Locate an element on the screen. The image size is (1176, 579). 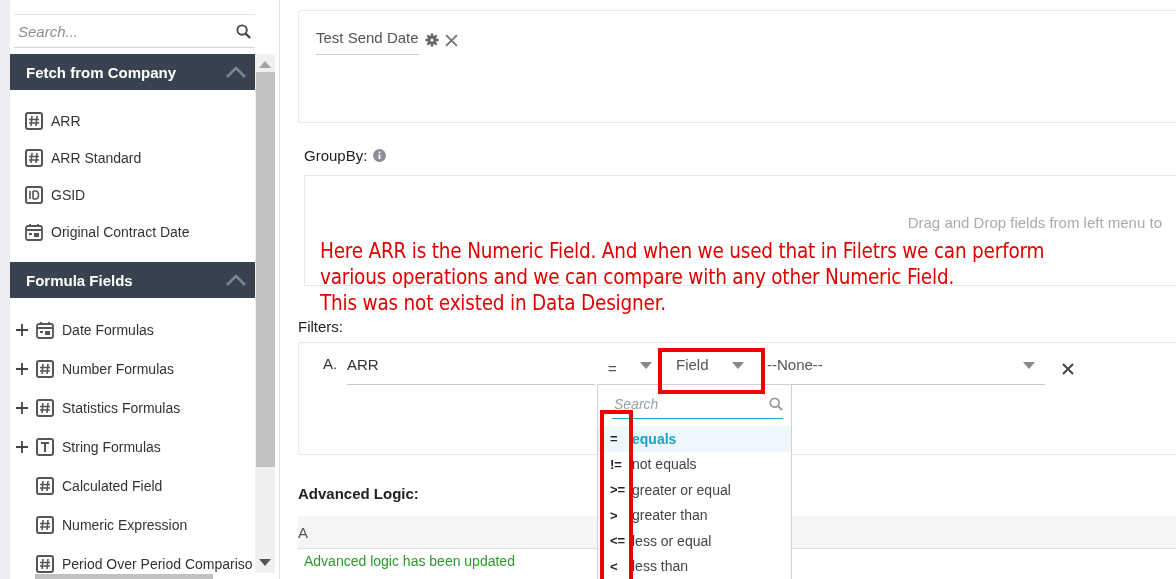
section-label: Advanced Logic: is located at coordinates (358, 493).